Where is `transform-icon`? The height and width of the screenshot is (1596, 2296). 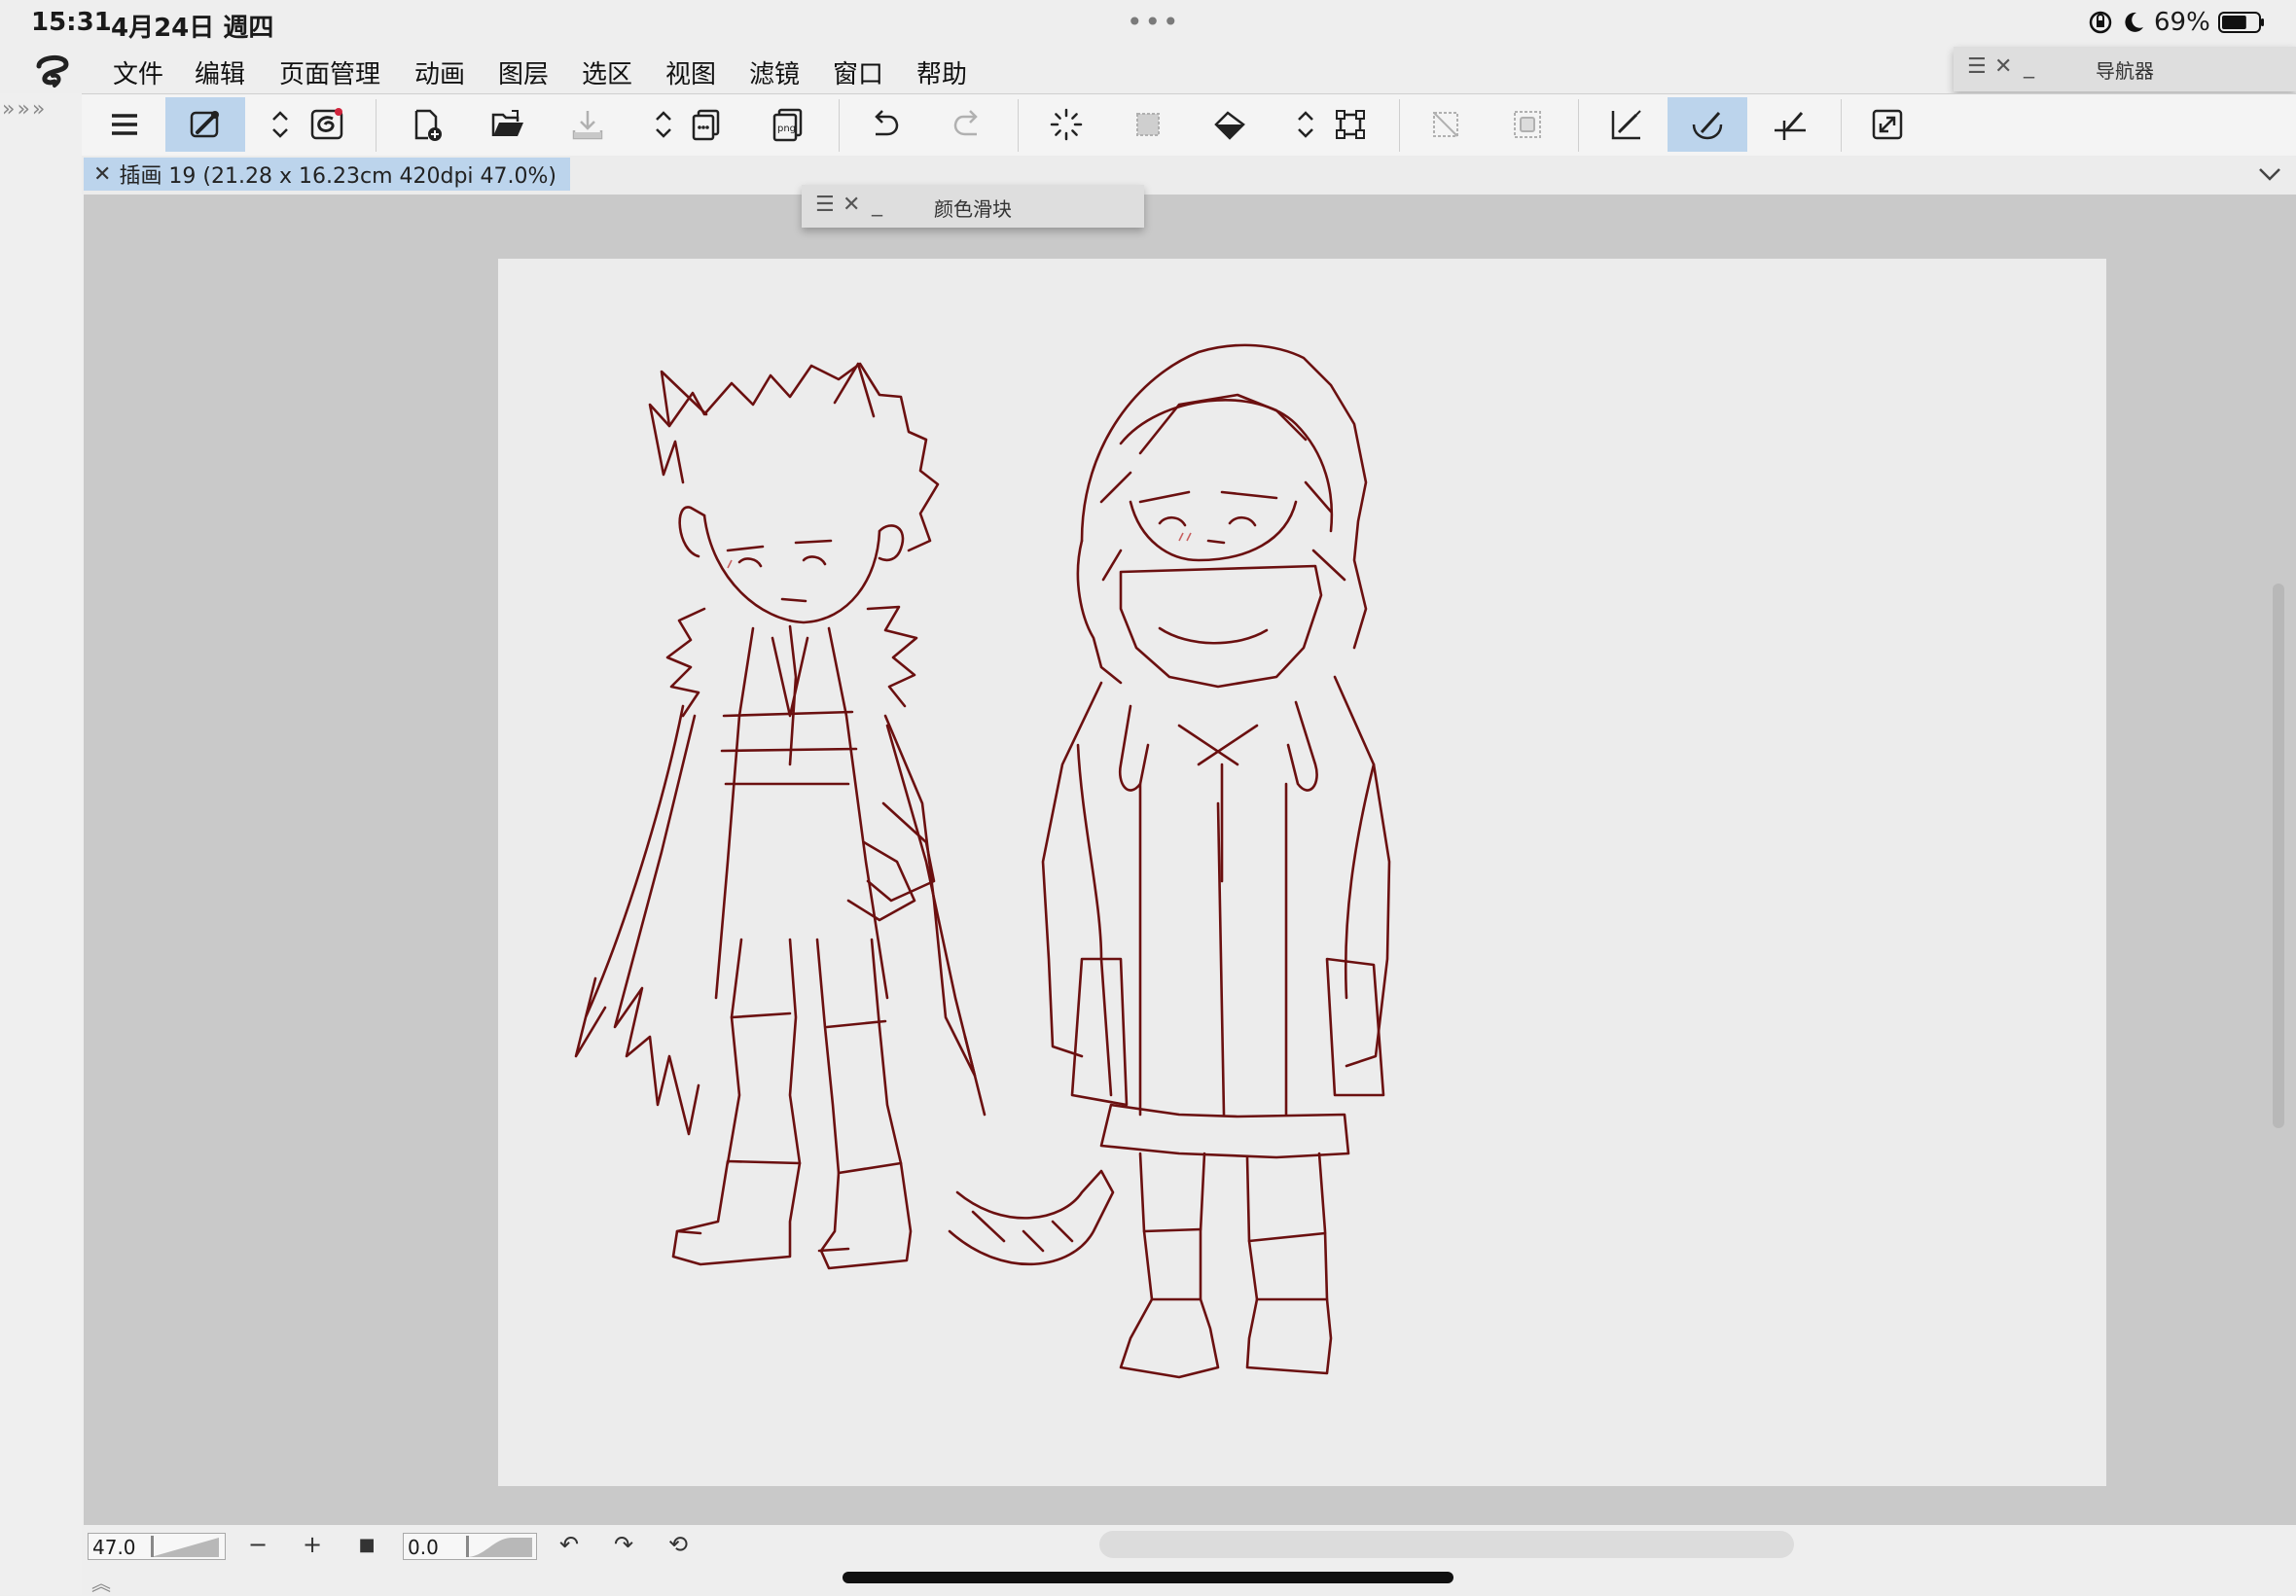
transform-icon is located at coordinates (1350, 124).